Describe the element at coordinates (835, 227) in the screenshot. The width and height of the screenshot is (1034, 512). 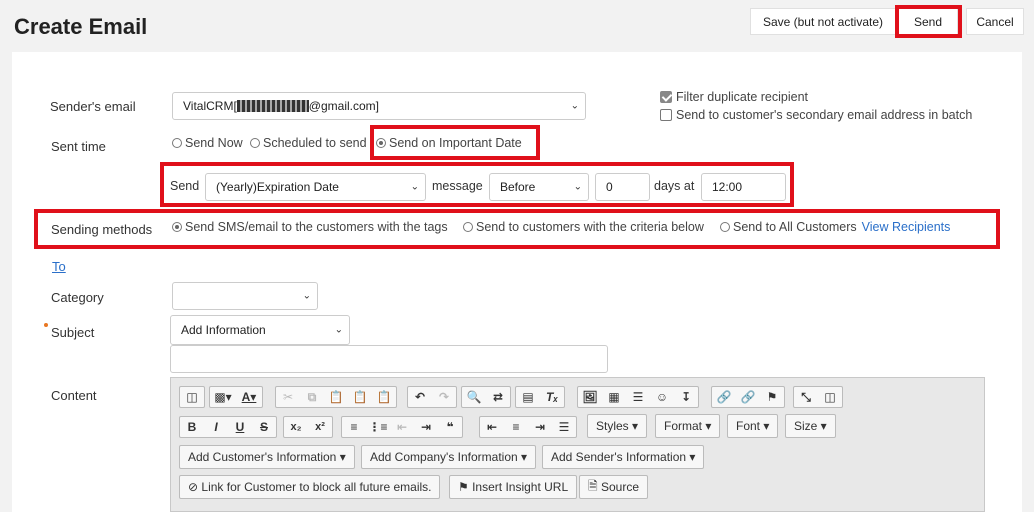
I see `all-customers-option: Send to All Customers View Recipients` at that location.